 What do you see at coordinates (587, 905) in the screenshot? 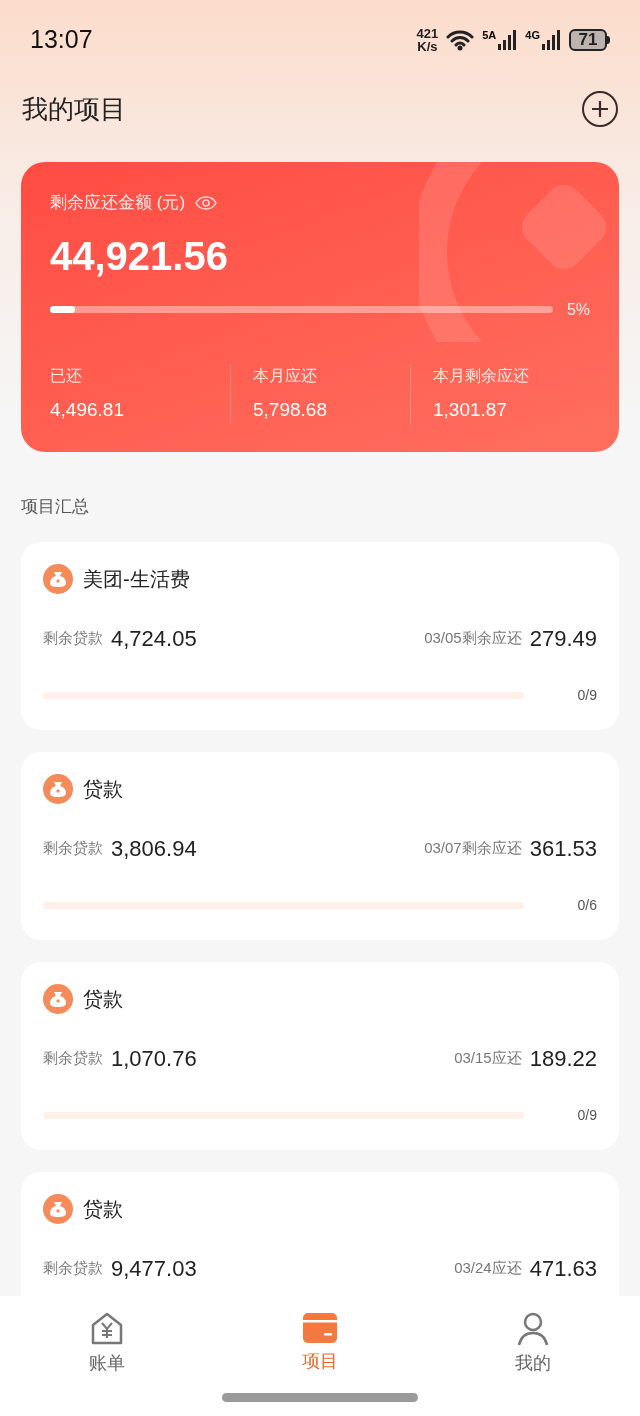
I see `installment-count: 0/6` at bounding box center [587, 905].